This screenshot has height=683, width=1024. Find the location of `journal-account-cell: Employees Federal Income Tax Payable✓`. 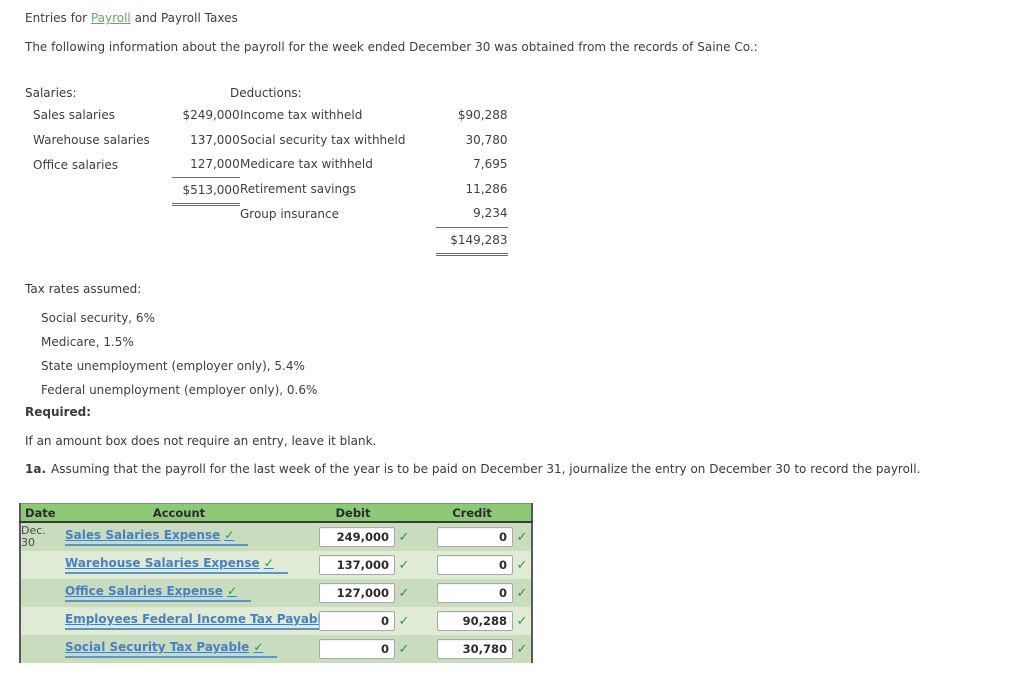

journal-account-cell: Employees Federal Income Tax Payable✓ is located at coordinates (211, 621).